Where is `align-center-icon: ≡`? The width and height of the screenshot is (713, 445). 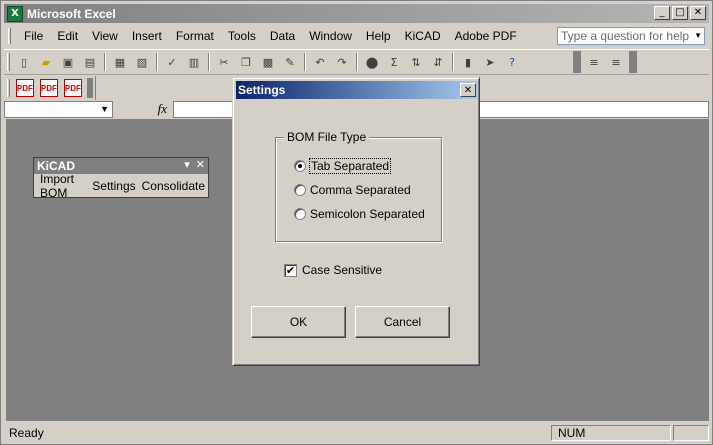
align-center-icon: ≡ is located at coordinates (616, 62).